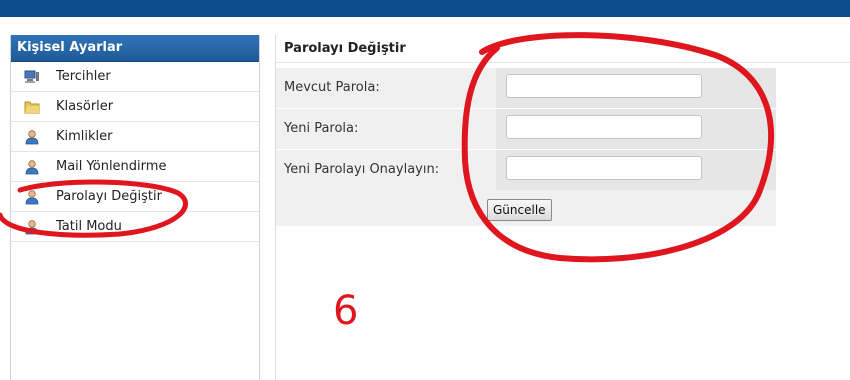  Describe the element at coordinates (604, 168) in the screenshot. I see `confirm-password-input` at that location.